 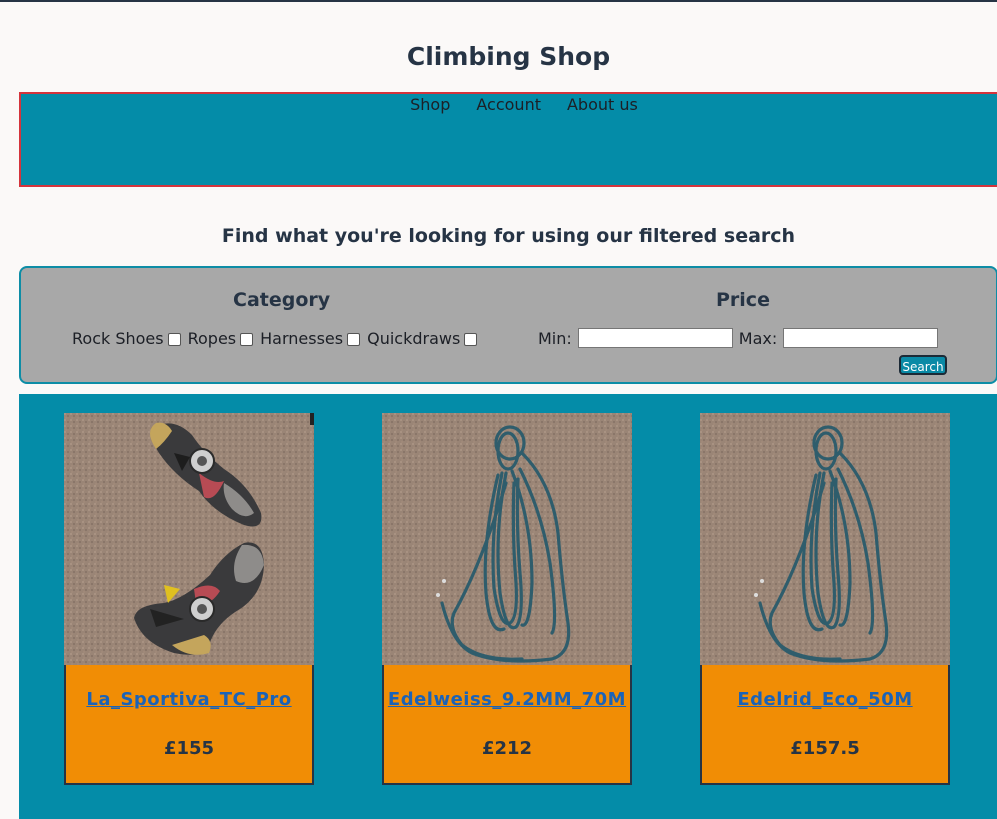 I want to click on category-label-quickdraws: Quickdraws, so click(x=414, y=338).